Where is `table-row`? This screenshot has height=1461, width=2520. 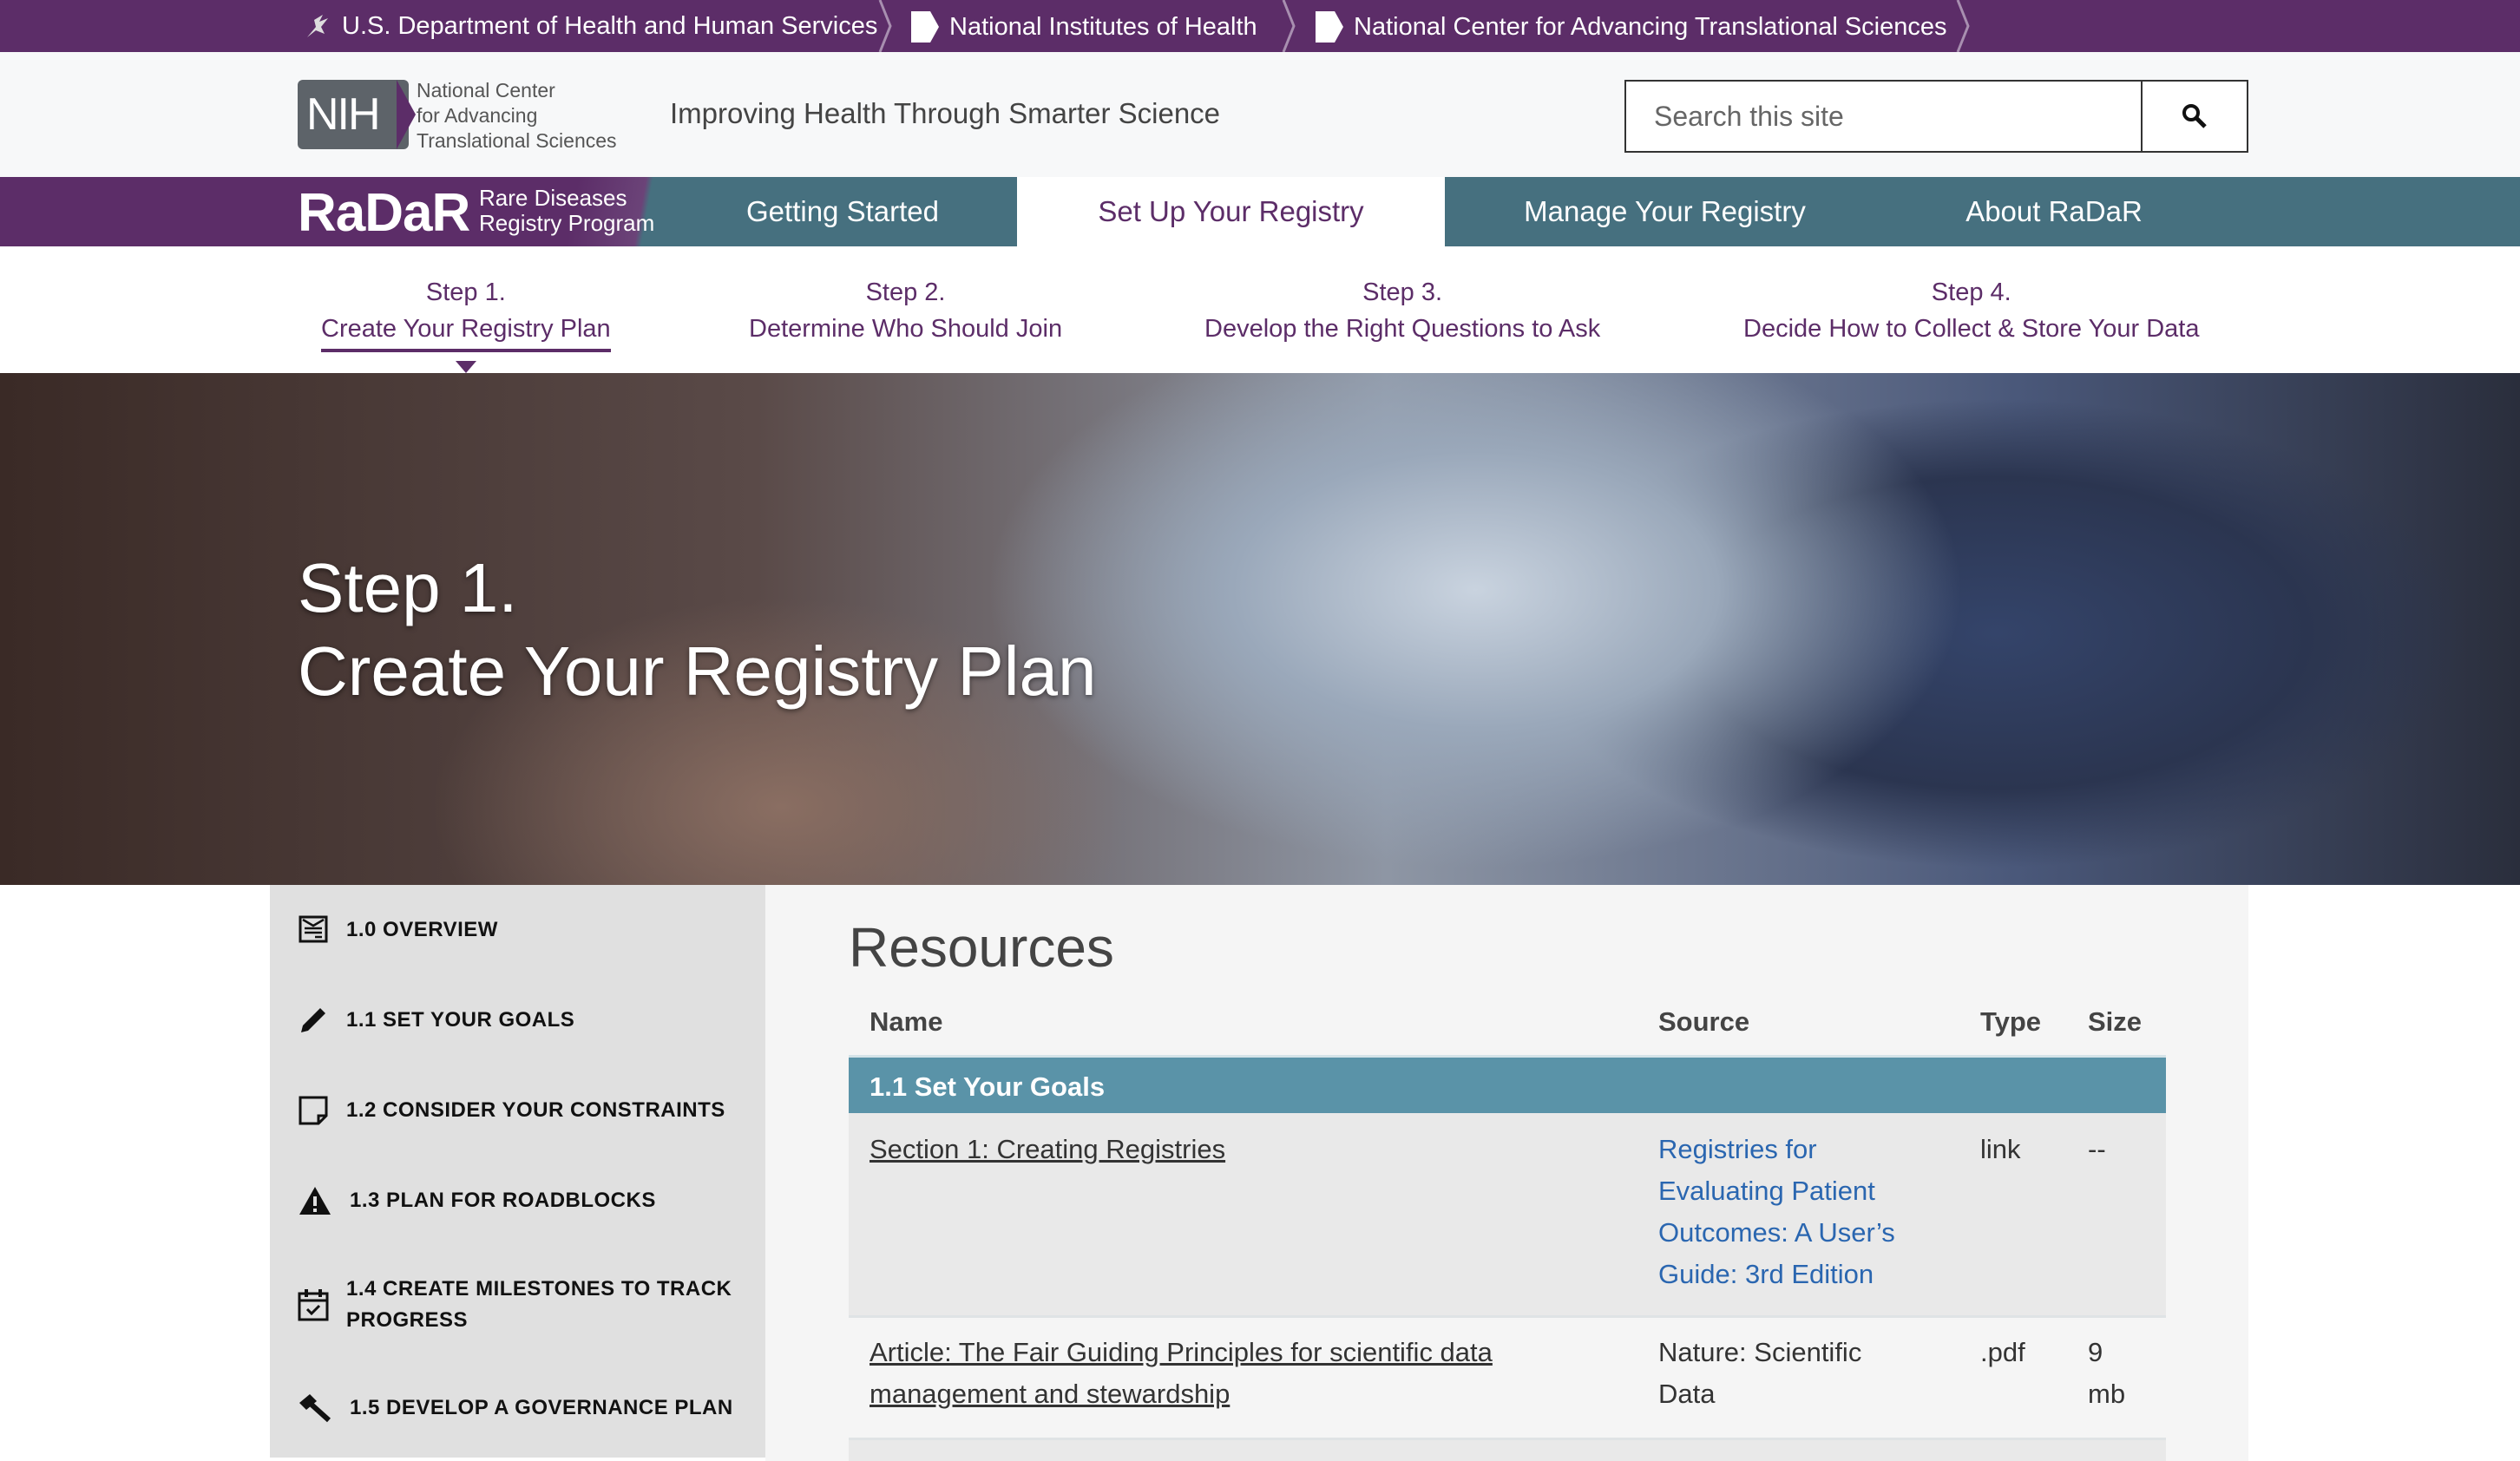
table-row is located at coordinates (1507, 1450).